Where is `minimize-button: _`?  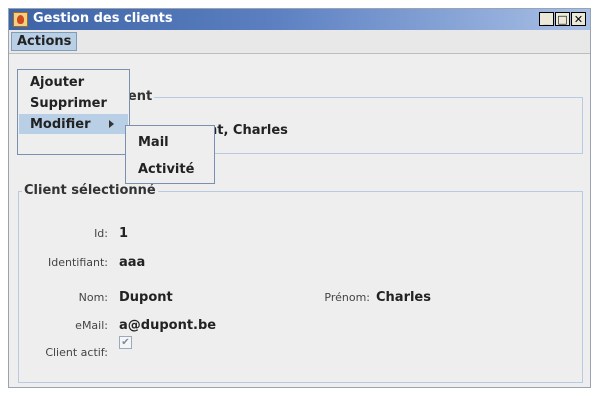 minimize-button: _ is located at coordinates (546, 19).